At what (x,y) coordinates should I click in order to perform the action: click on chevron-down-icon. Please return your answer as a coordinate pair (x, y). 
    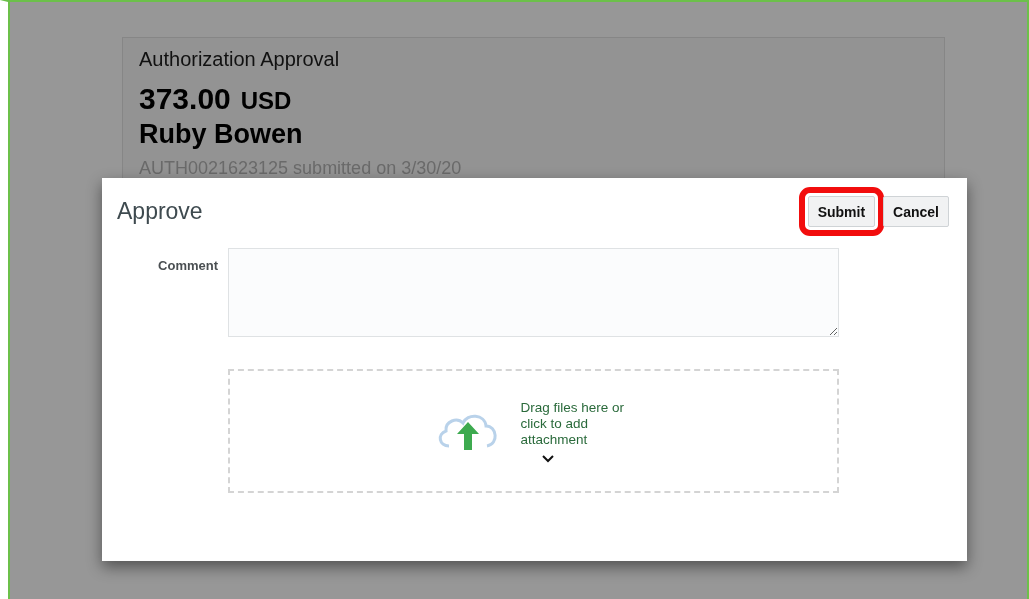
    Looking at the image, I should click on (547, 458).